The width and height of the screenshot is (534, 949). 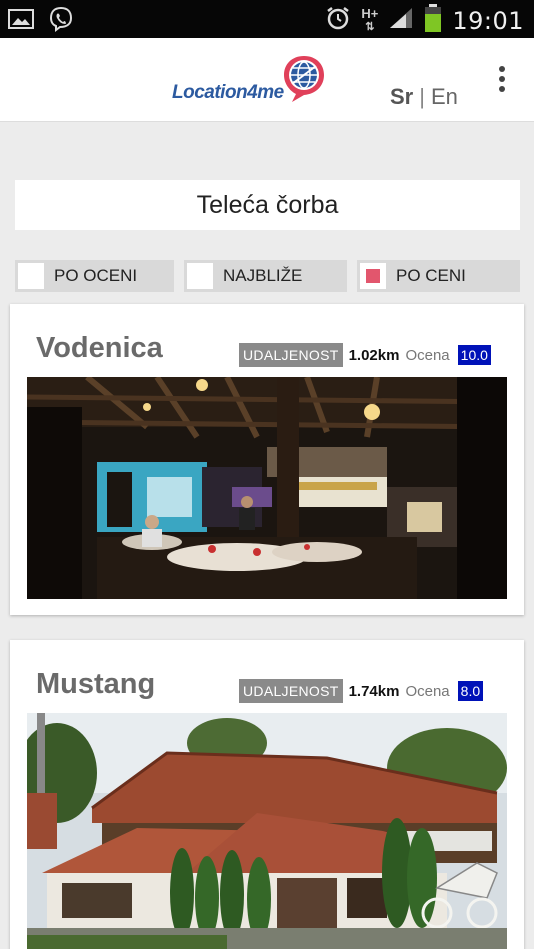 I want to click on sort-nearest-button: NAJBLIŽE, so click(x=265, y=276).